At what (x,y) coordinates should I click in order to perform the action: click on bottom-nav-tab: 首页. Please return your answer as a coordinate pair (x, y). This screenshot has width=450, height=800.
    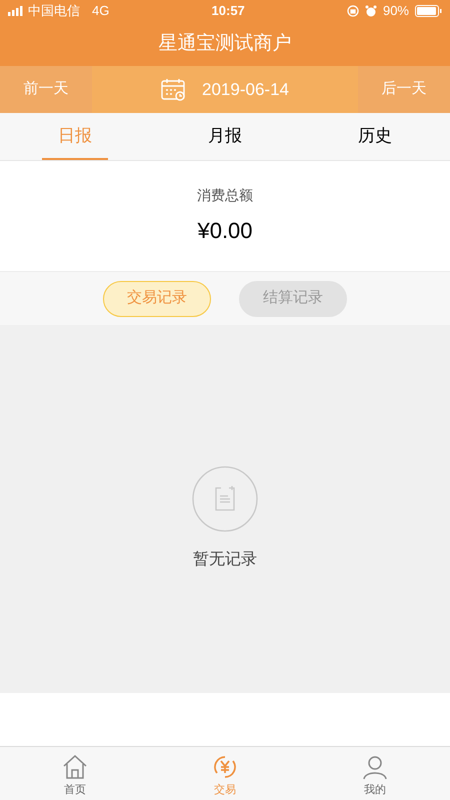
    Looking at the image, I should click on (75, 773).